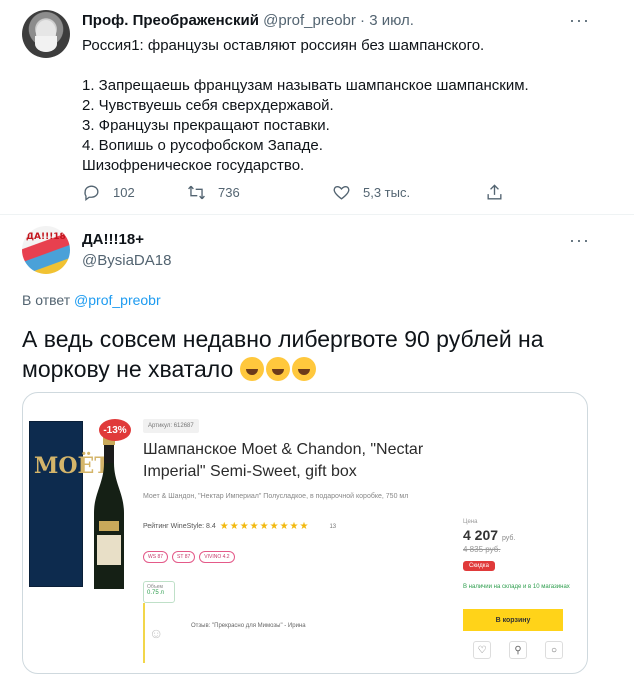  I want to click on avatar-beard, so click(46, 44).